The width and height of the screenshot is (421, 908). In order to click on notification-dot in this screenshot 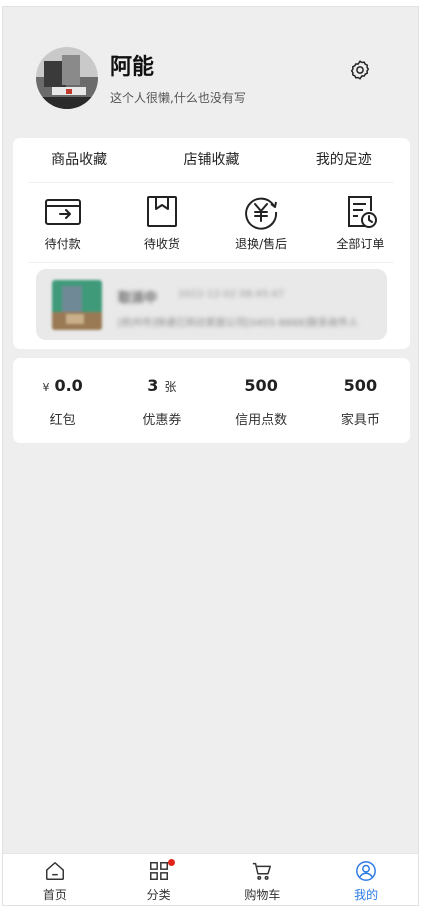, I will do `click(171, 862)`.